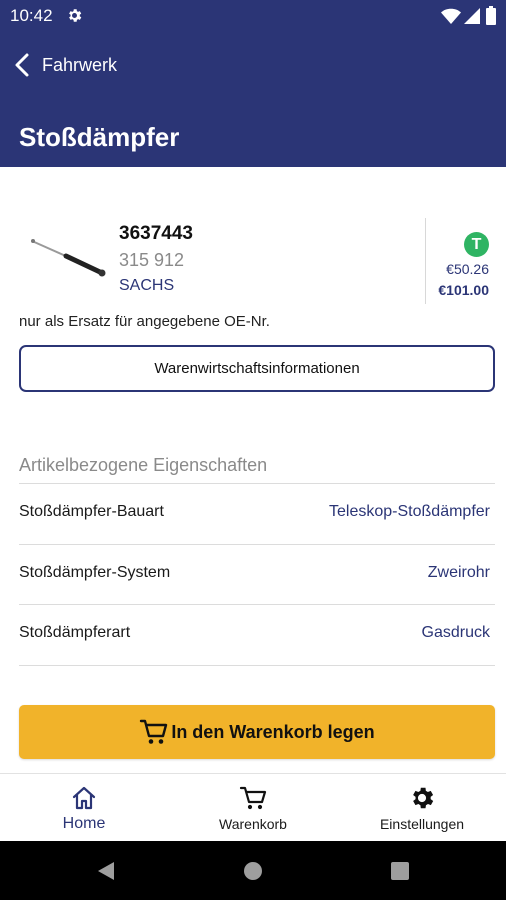 The image size is (506, 900). What do you see at coordinates (80, 64) in the screenshot?
I see `back-label: Fahrwerk` at bounding box center [80, 64].